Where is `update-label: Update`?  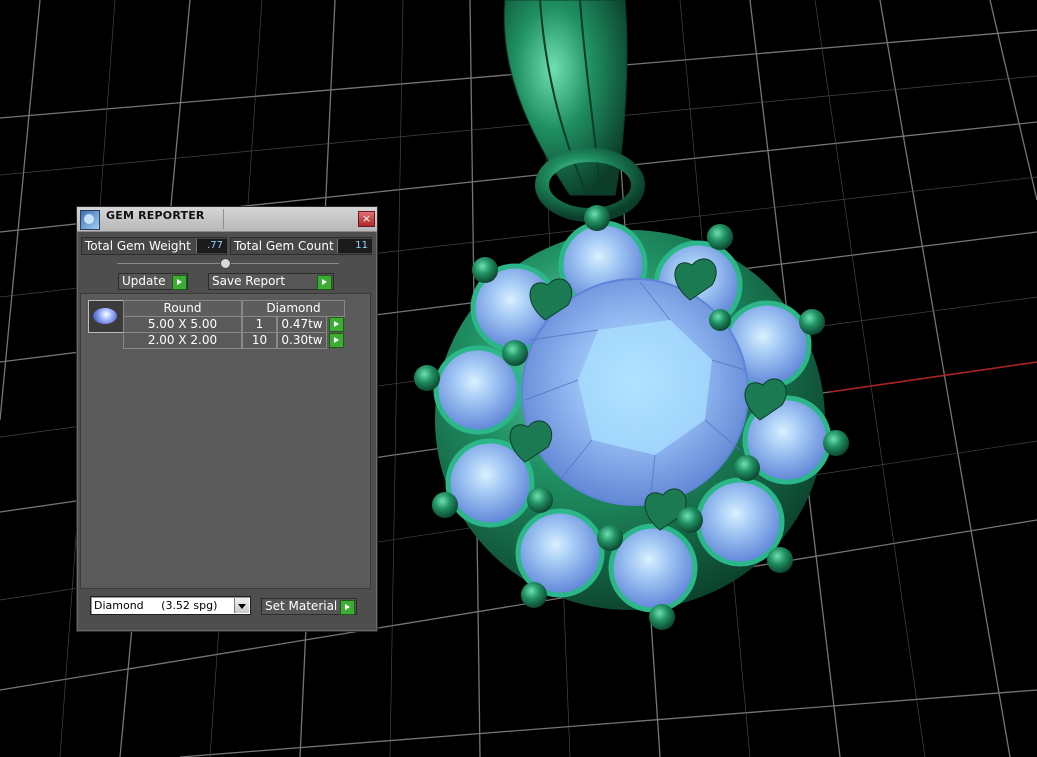
update-label: Update is located at coordinates (144, 281).